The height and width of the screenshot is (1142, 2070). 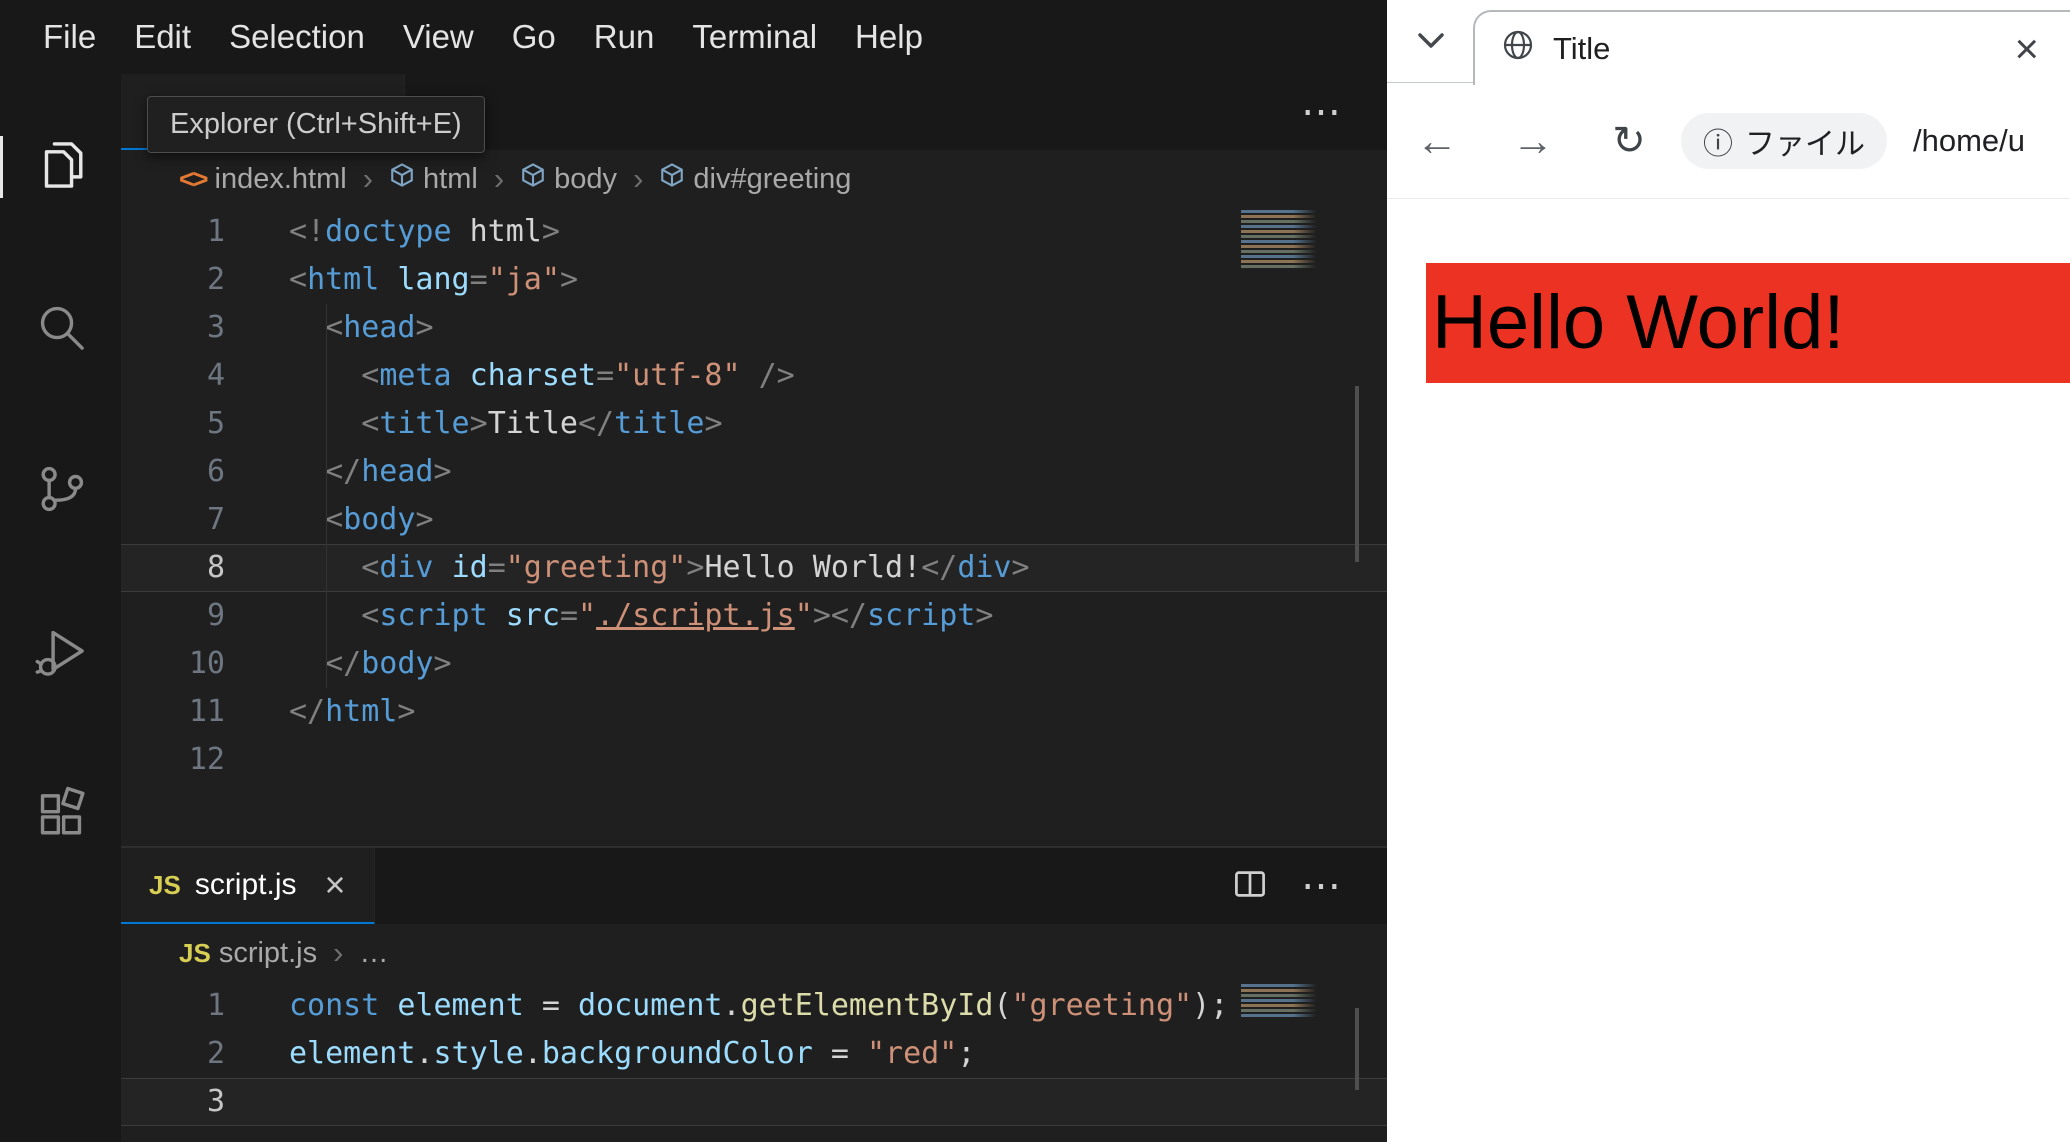 What do you see at coordinates (206, 759) in the screenshot?
I see `line-number: 12` at bounding box center [206, 759].